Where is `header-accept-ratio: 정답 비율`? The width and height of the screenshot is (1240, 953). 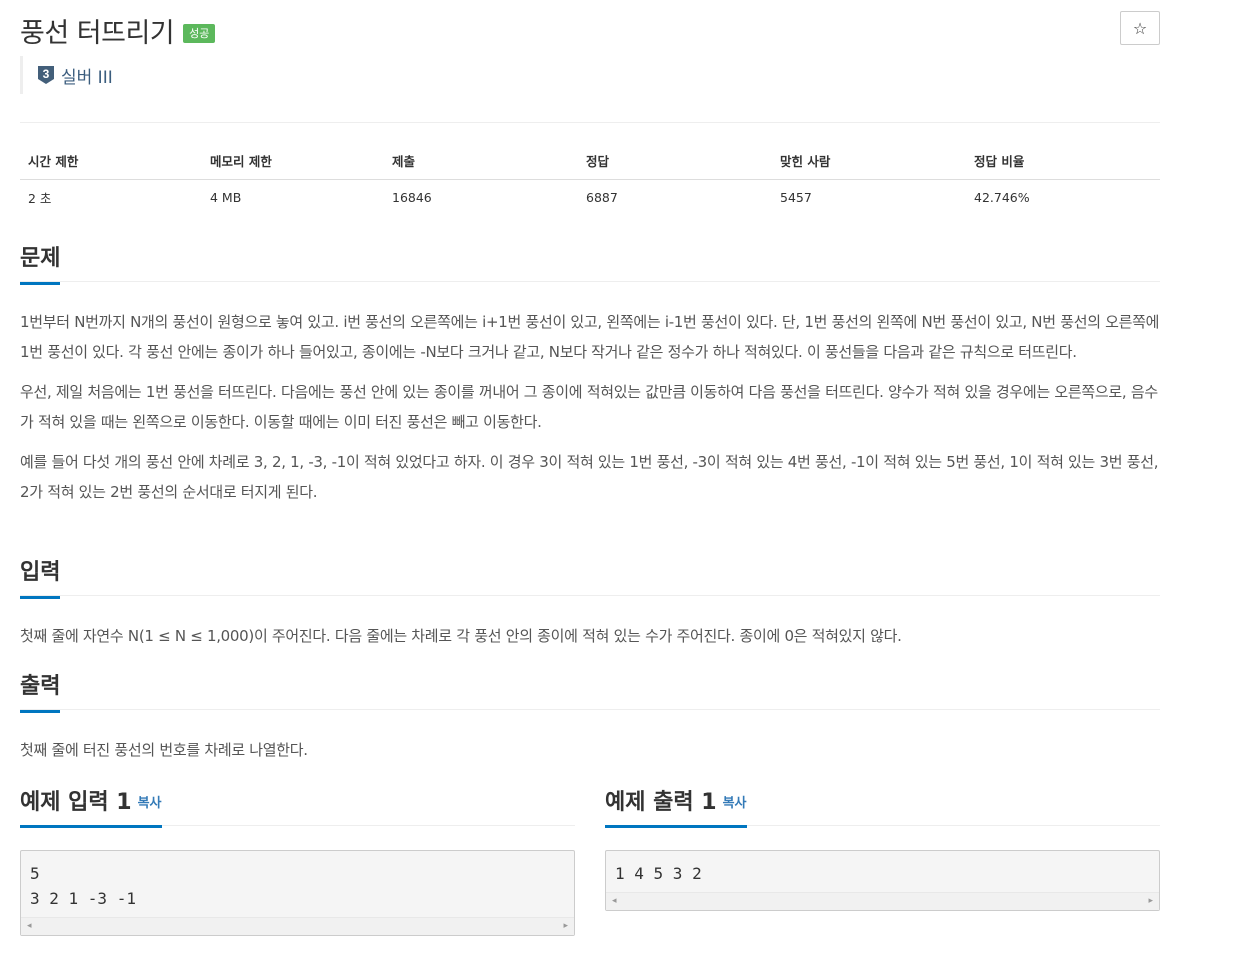 header-accept-ratio: 정답 비율 is located at coordinates (1063, 161).